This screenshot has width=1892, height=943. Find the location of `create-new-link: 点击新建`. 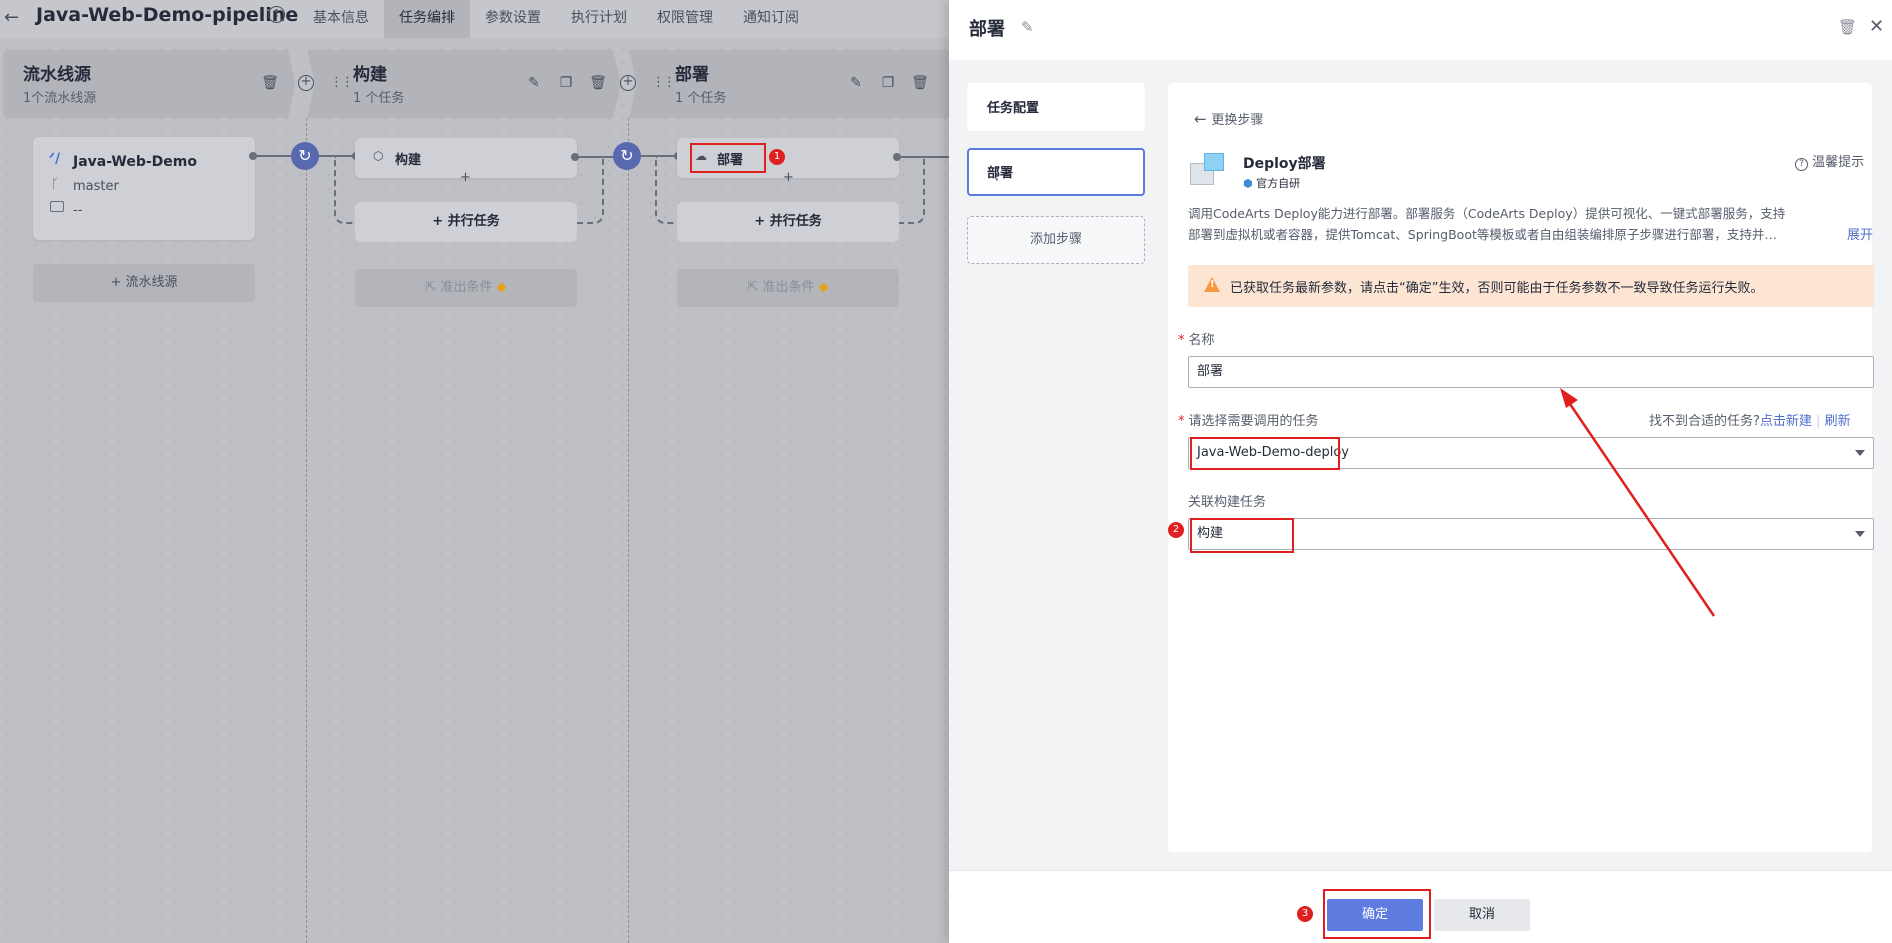

create-new-link: 点击新建 is located at coordinates (1786, 421).